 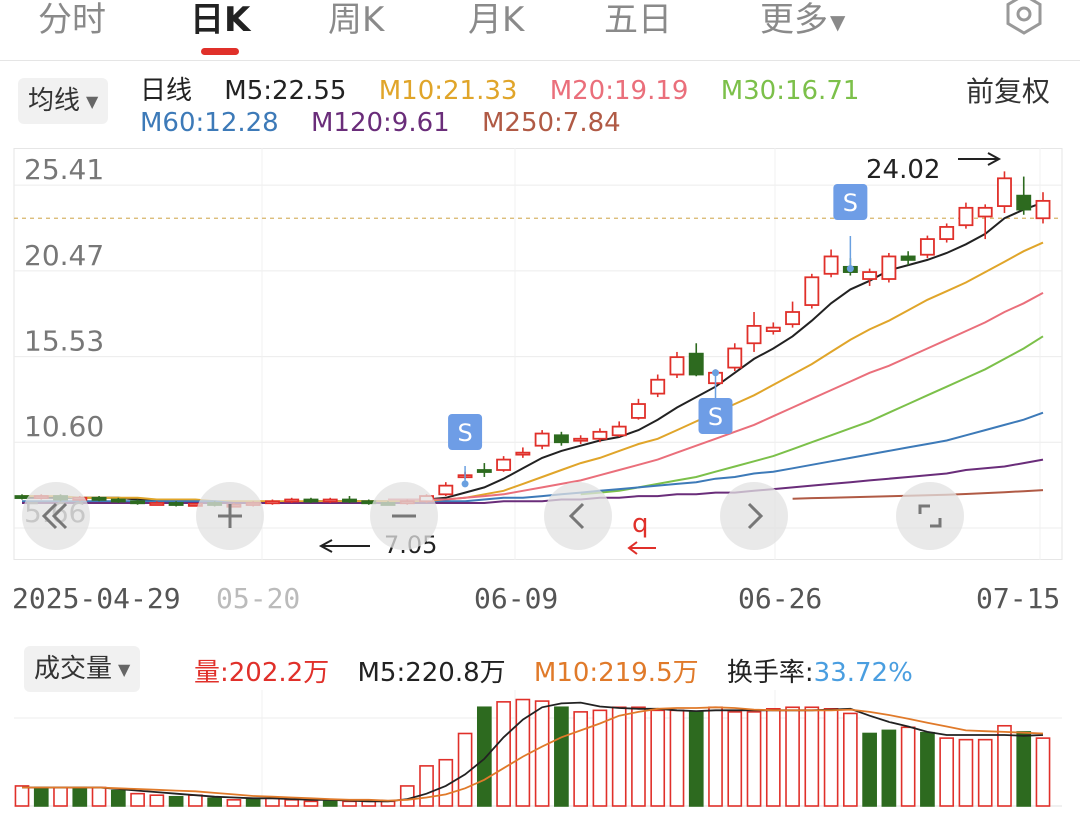 I want to click on tab-more: 更多 ▼, so click(x=802, y=20).